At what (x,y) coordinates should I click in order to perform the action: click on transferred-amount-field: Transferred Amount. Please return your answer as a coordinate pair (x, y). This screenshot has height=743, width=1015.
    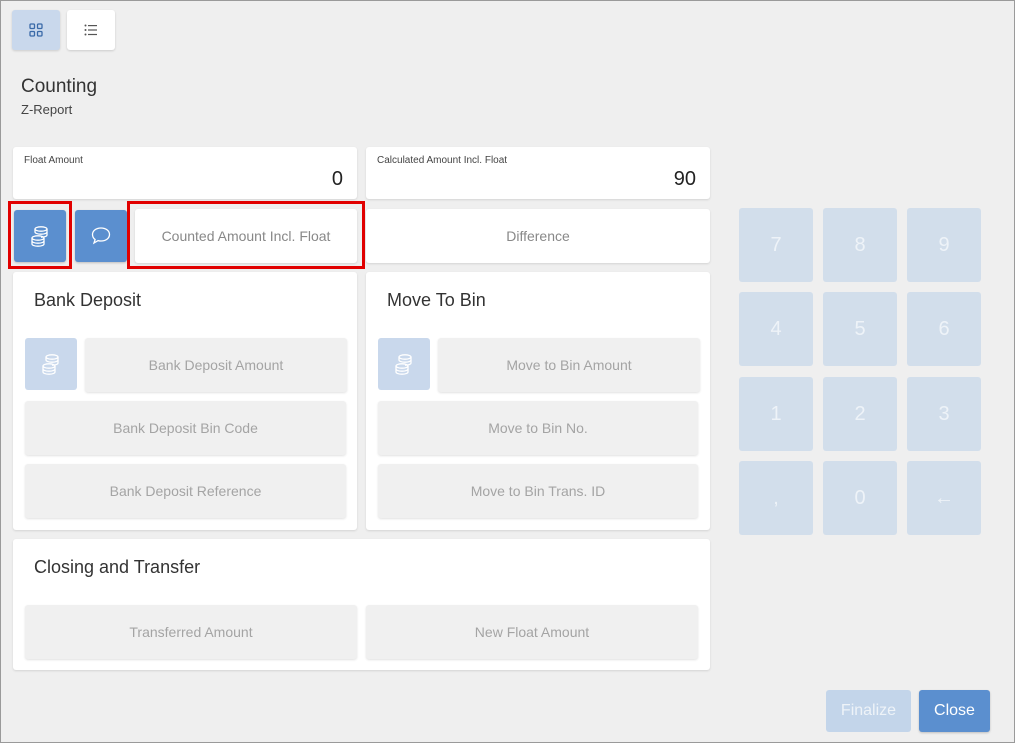
    Looking at the image, I should click on (191, 632).